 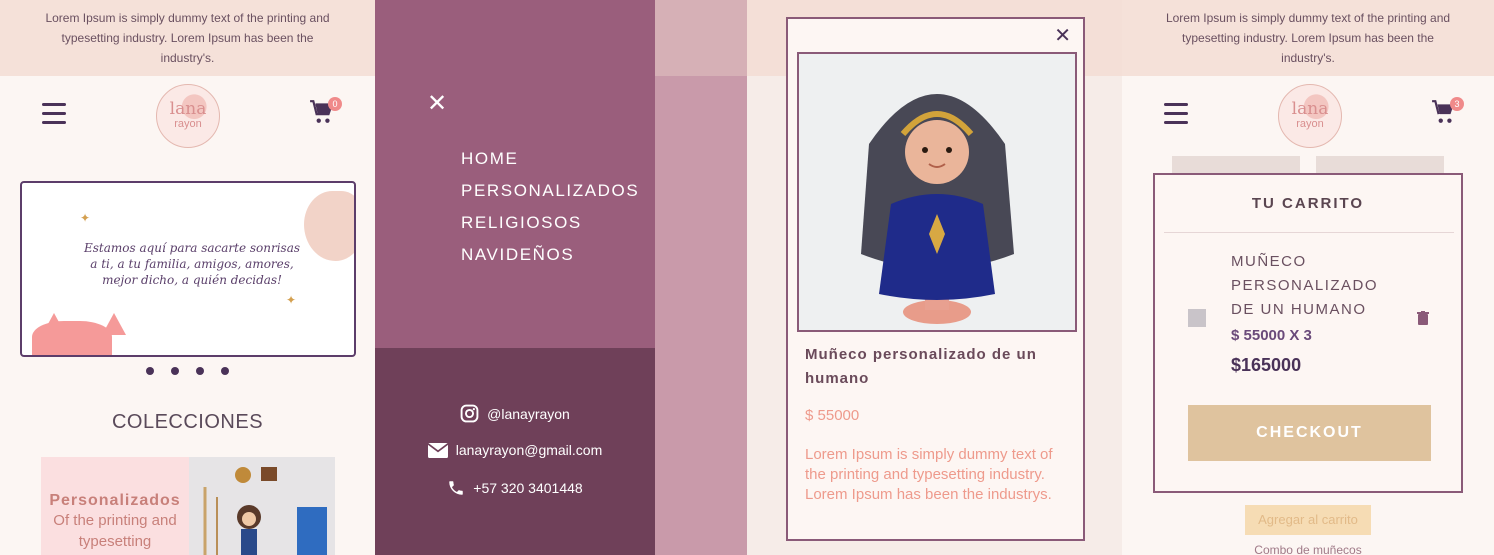 I want to click on cart-item-total: $165000, so click(x=1266, y=365).